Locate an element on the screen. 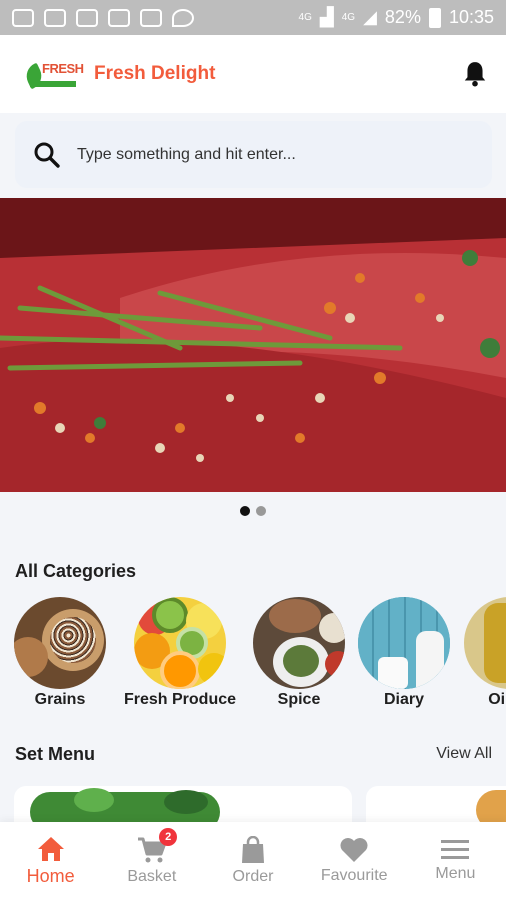 The image size is (506, 900). set-menu-title: Set Menu is located at coordinates (55, 754).